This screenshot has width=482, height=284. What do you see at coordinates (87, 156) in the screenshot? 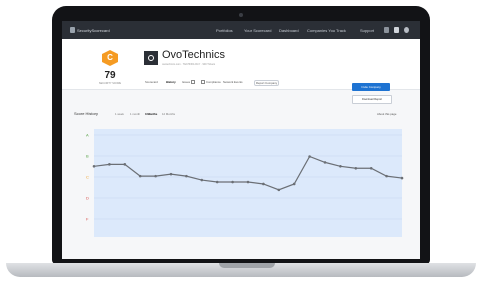
I see `grade-axis-label: B` at bounding box center [87, 156].